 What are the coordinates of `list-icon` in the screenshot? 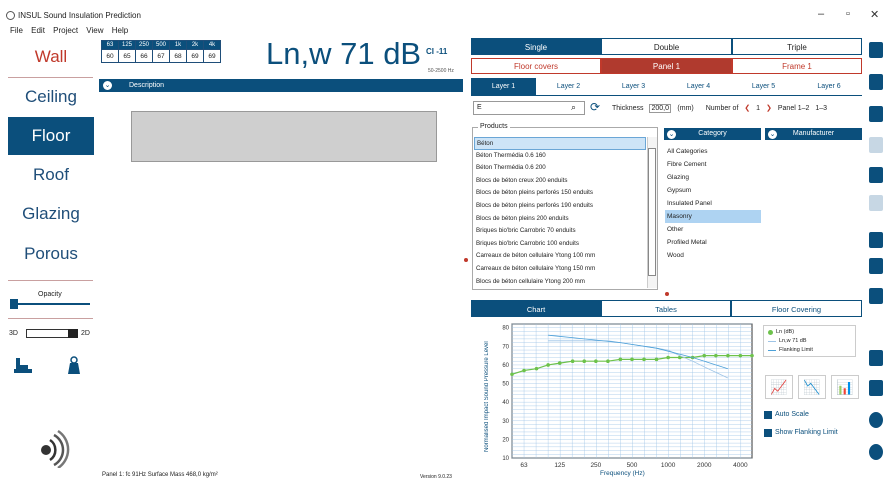 It's located at (876, 388).